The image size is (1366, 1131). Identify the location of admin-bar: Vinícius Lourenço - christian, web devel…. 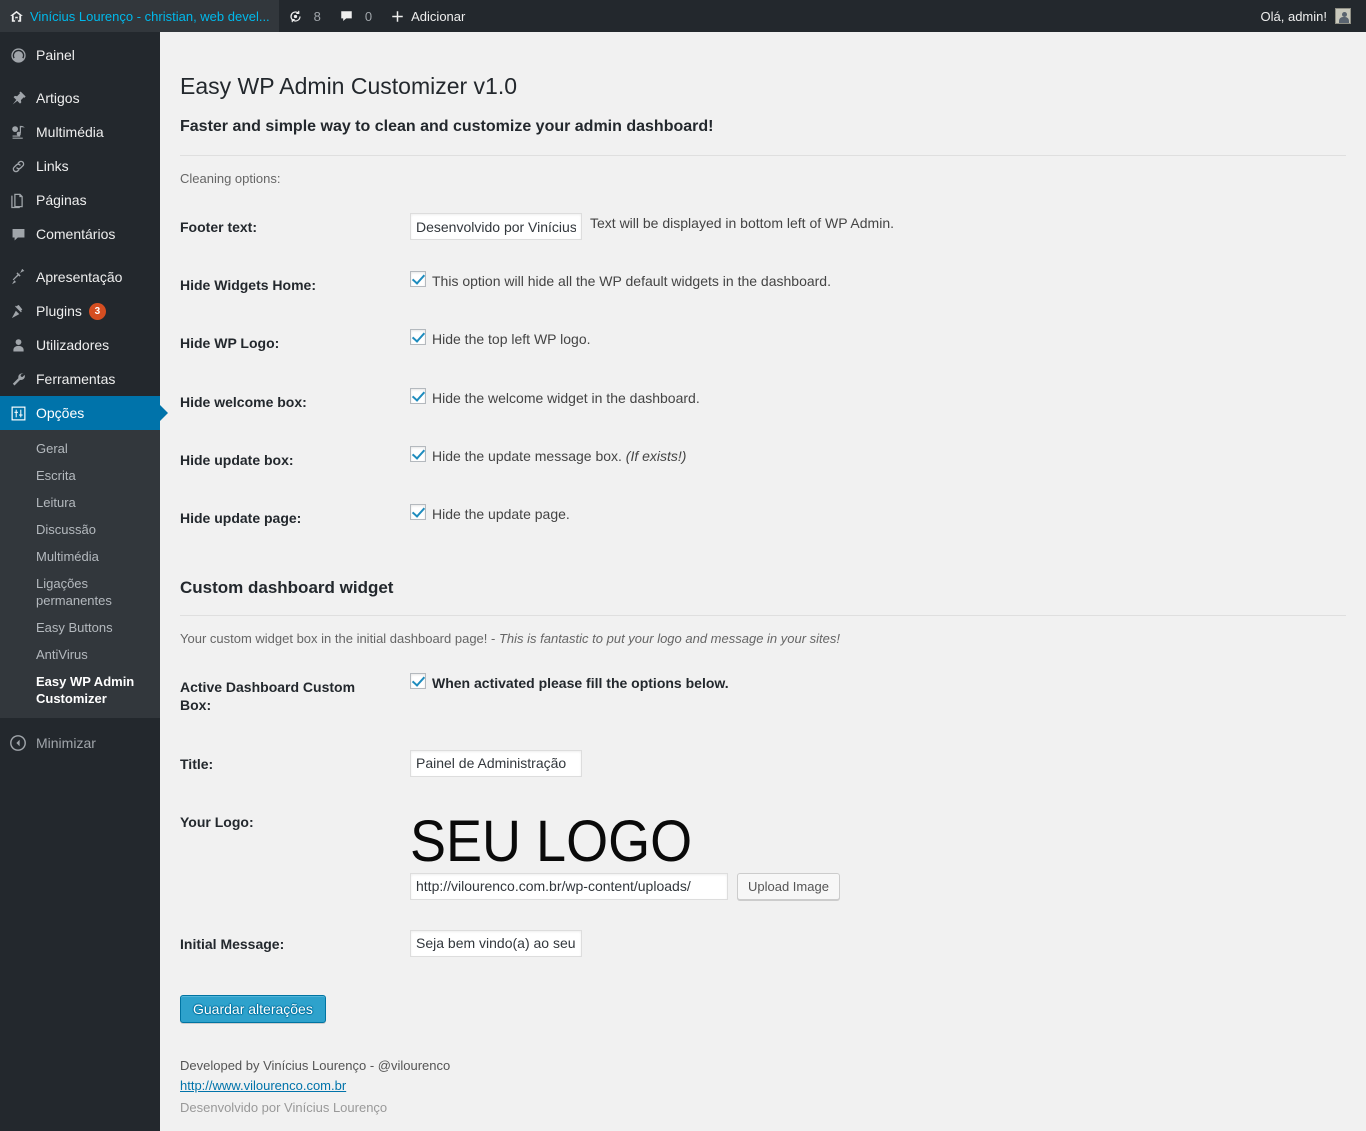
(683, 16).